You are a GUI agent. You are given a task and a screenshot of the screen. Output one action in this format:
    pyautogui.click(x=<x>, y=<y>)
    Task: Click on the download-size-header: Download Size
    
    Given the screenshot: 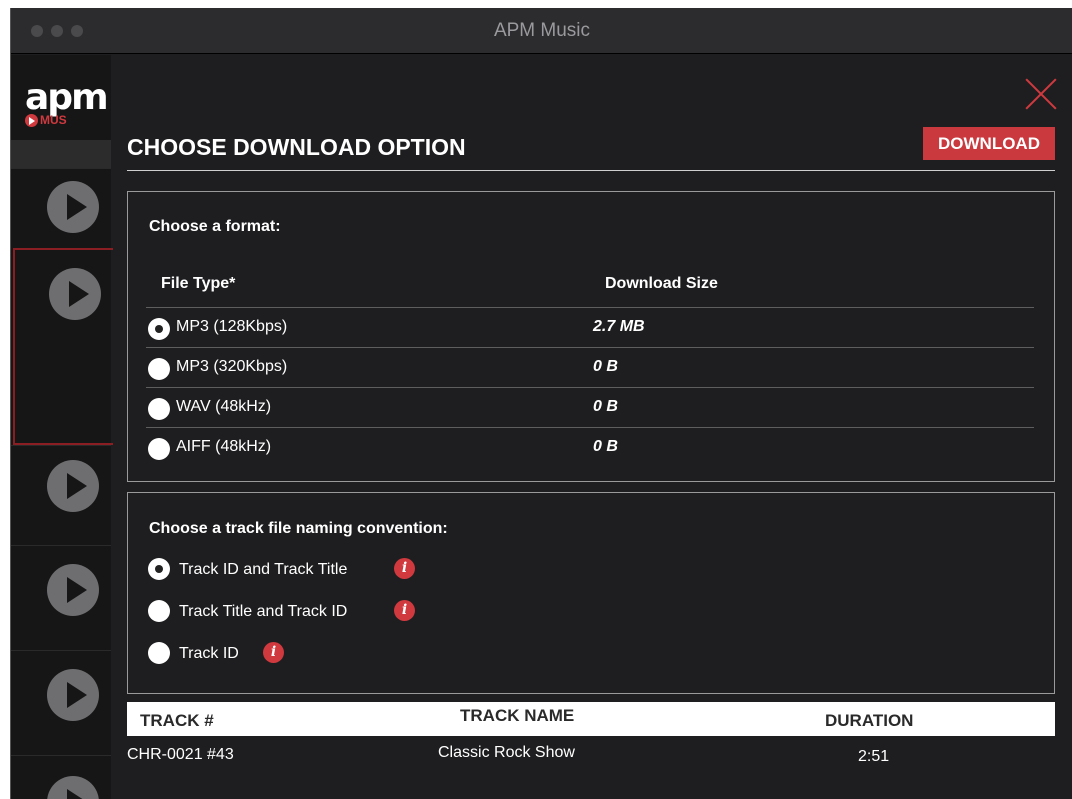 What is the action you would take?
    pyautogui.click(x=661, y=283)
    